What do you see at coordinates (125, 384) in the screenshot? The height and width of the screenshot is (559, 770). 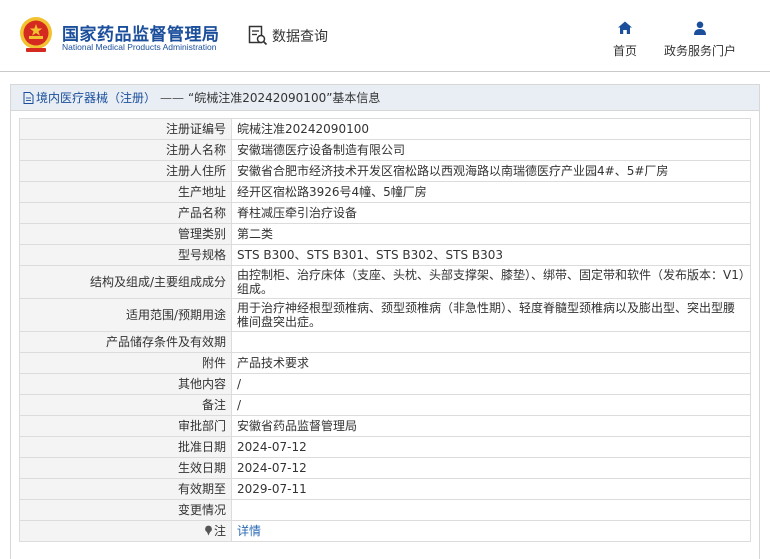 I see `field-label: 其他内容` at bounding box center [125, 384].